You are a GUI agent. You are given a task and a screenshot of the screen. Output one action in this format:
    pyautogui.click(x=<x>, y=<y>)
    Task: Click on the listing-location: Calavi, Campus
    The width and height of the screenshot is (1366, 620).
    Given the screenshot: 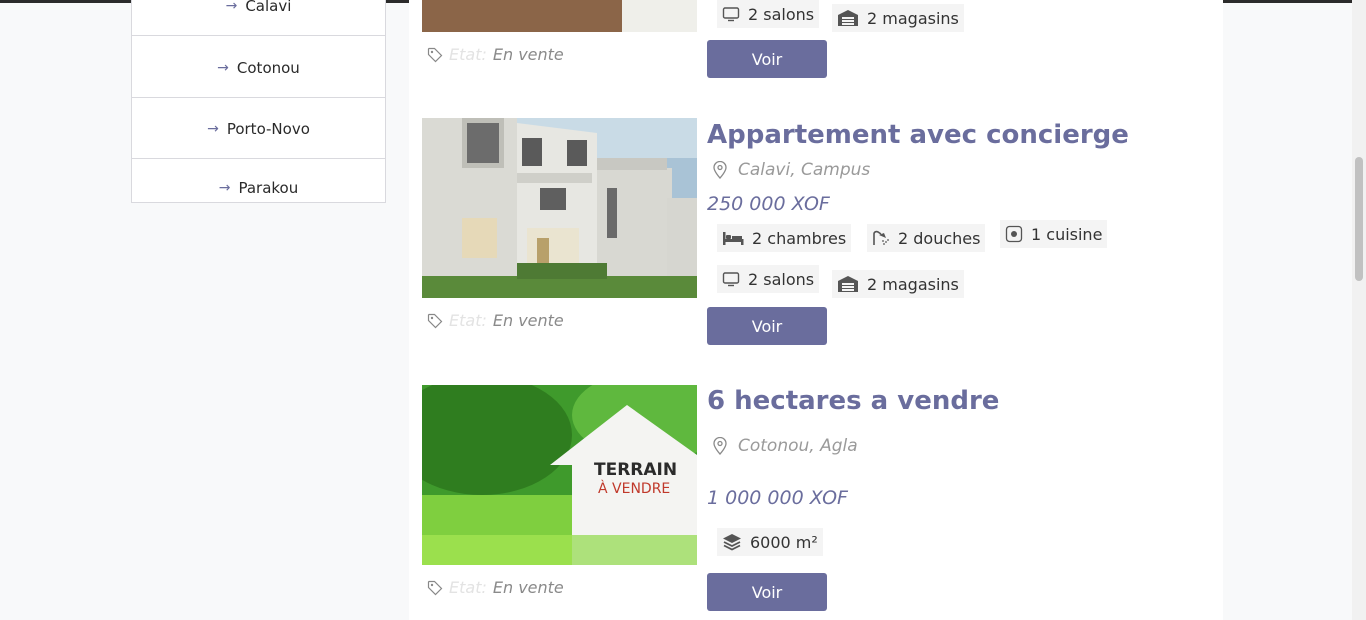 What is the action you would take?
    pyautogui.click(x=791, y=170)
    